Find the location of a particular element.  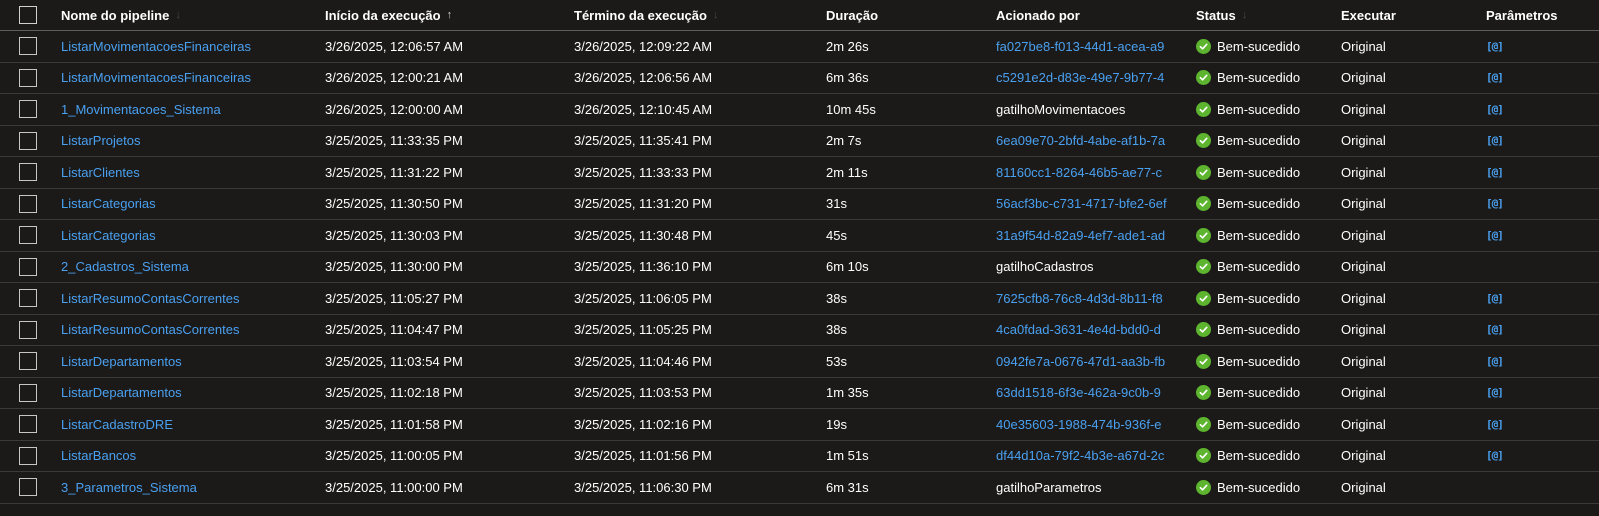

triggered-by-link: 56acf3bc-c731-4717-bfe2-6ef is located at coordinates (1081, 203).